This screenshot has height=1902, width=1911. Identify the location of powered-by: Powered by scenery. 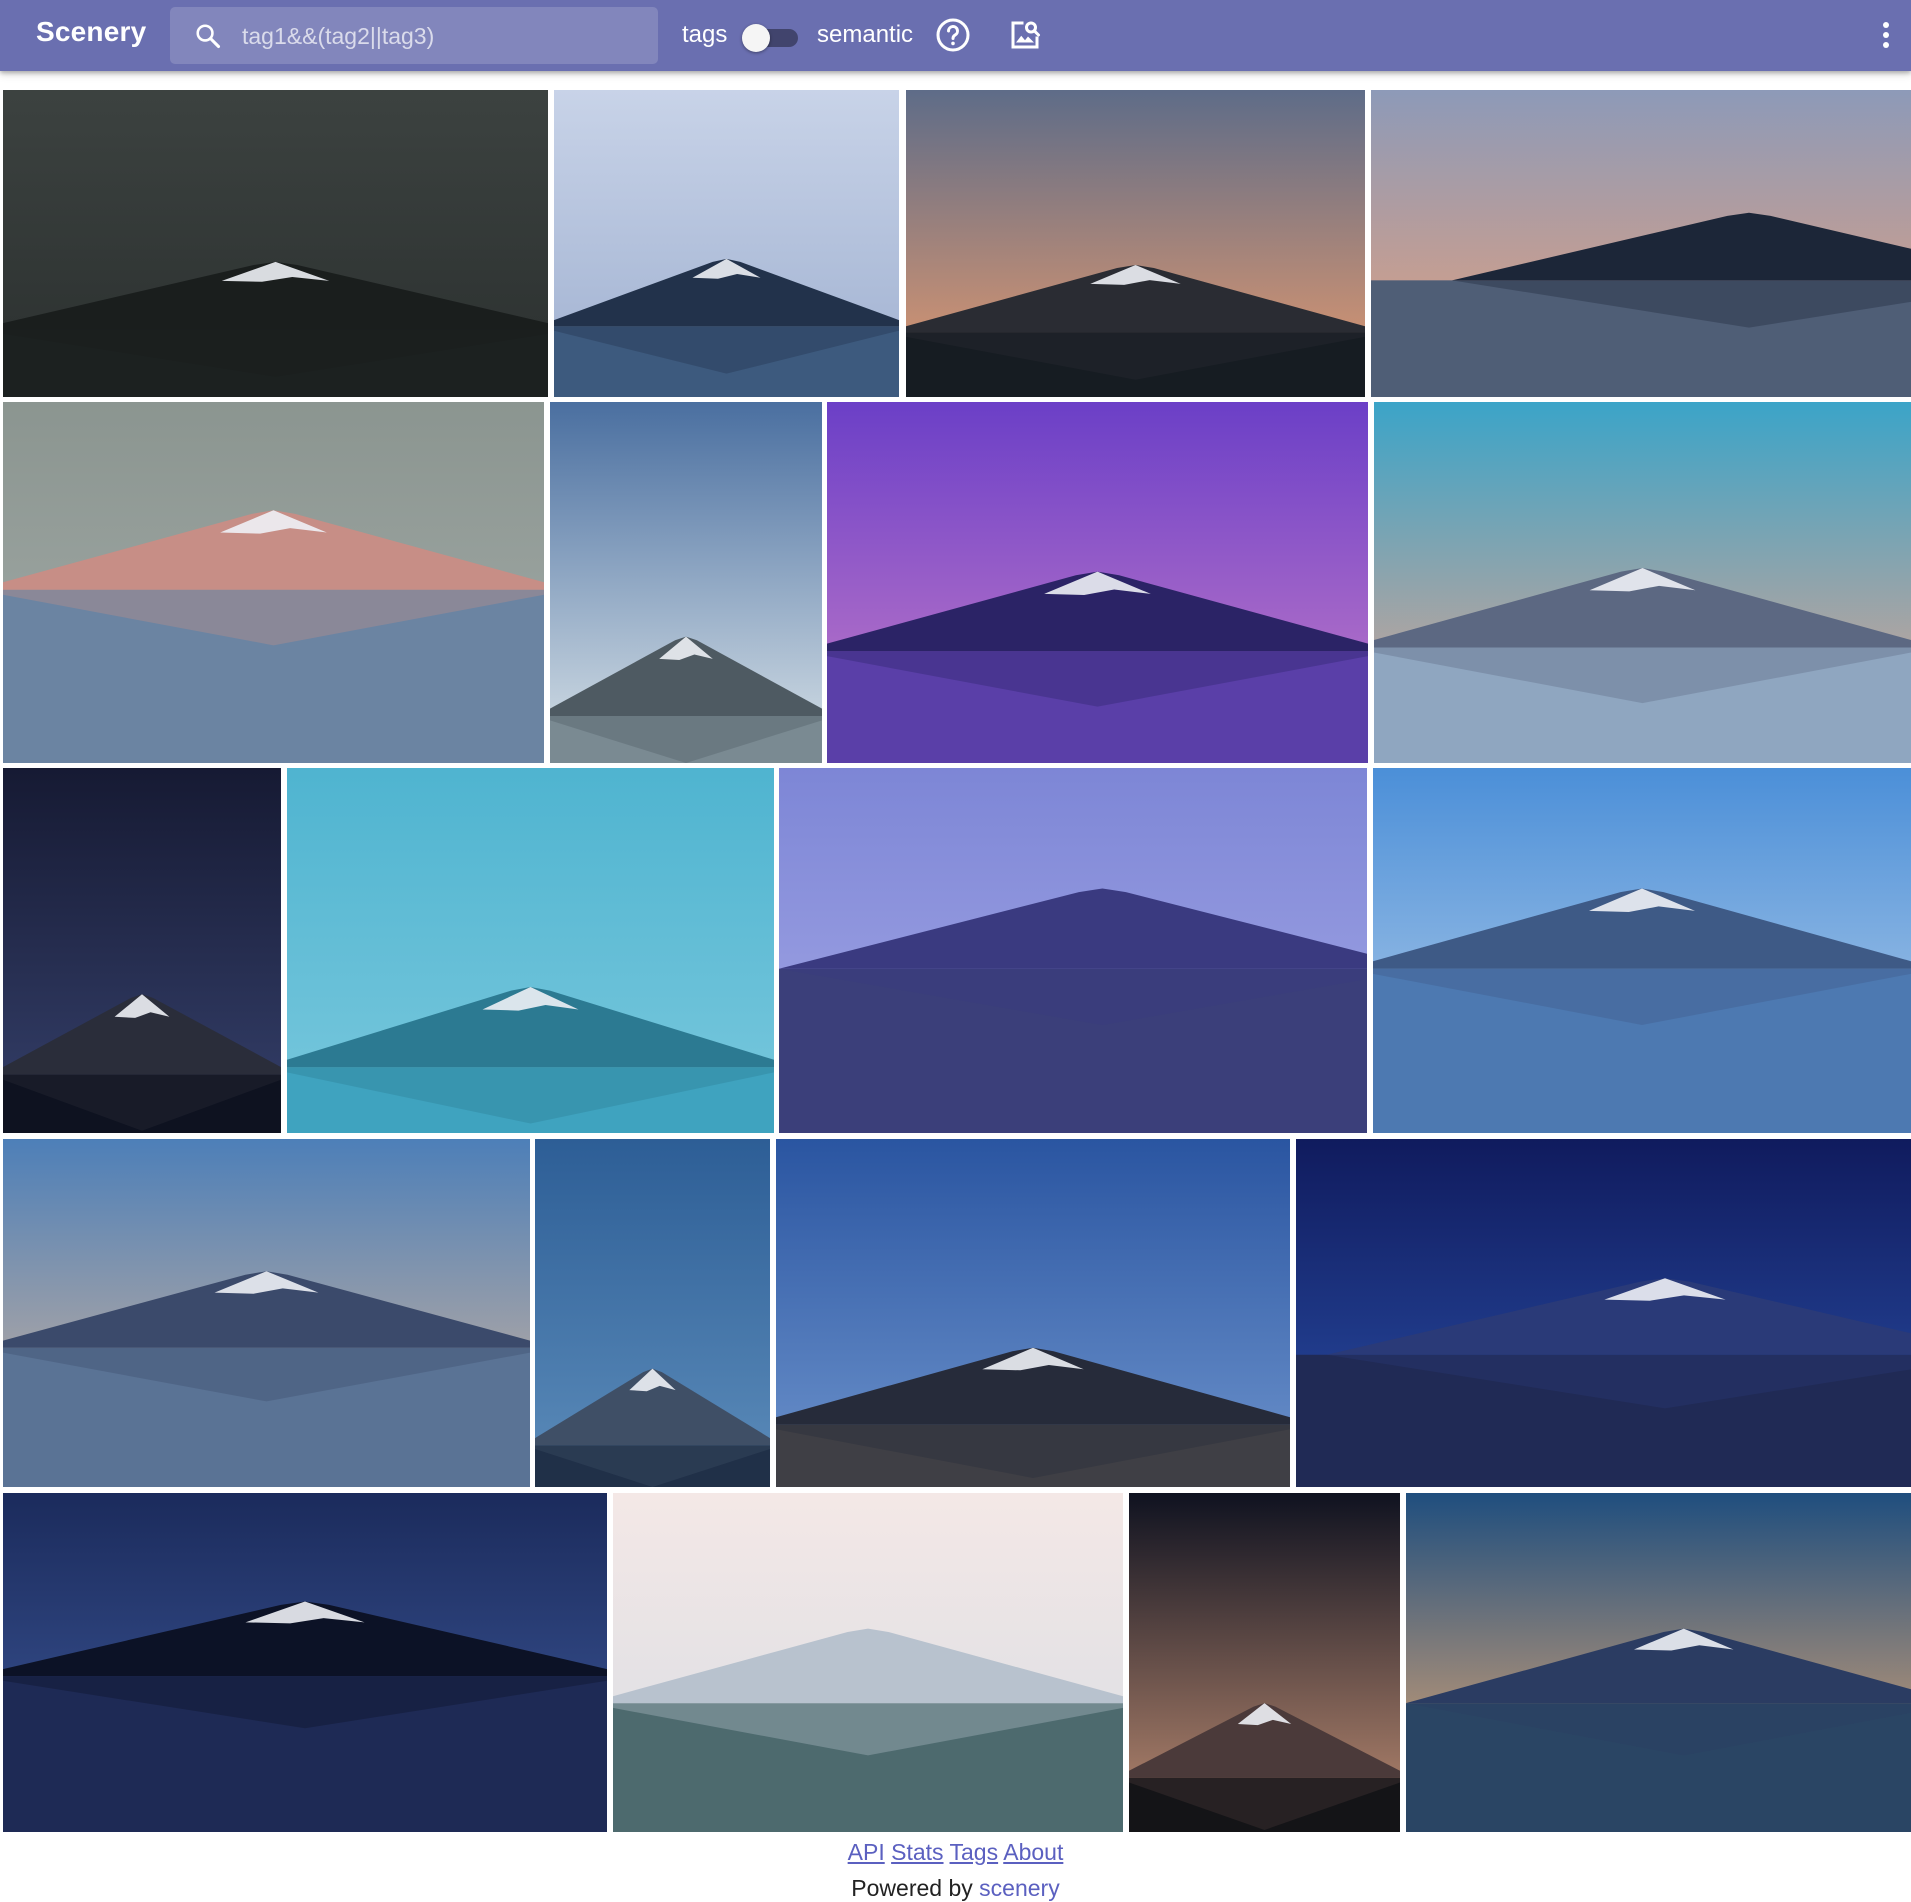
(955, 1888).